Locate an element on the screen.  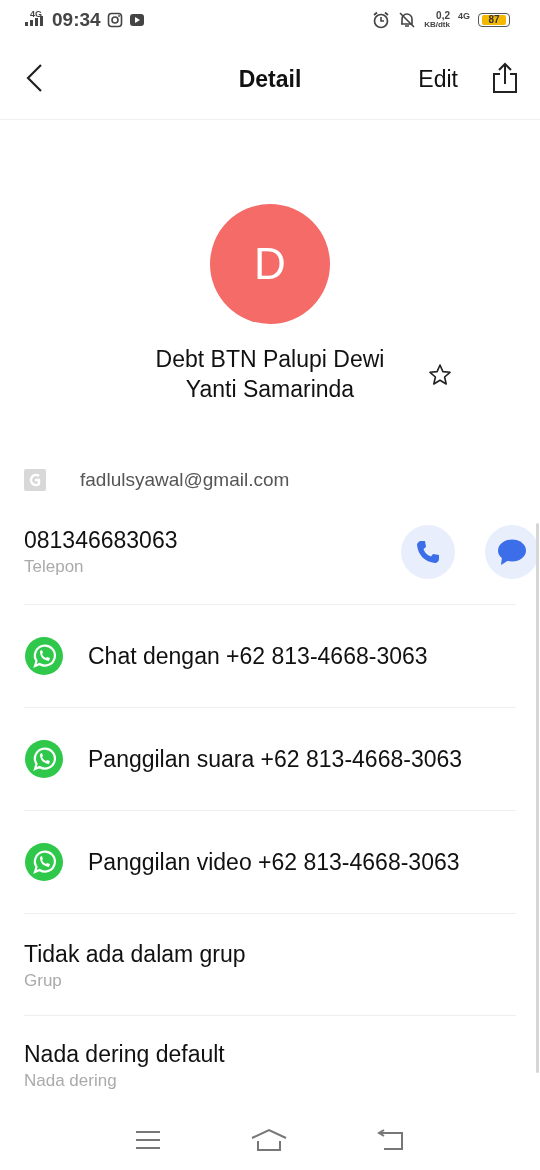
group-label: Grup is located at coordinates (43, 980).